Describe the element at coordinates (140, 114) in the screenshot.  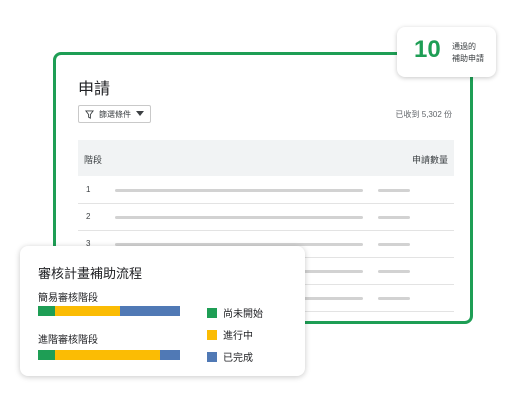
I see `chevron-down-icon` at that location.